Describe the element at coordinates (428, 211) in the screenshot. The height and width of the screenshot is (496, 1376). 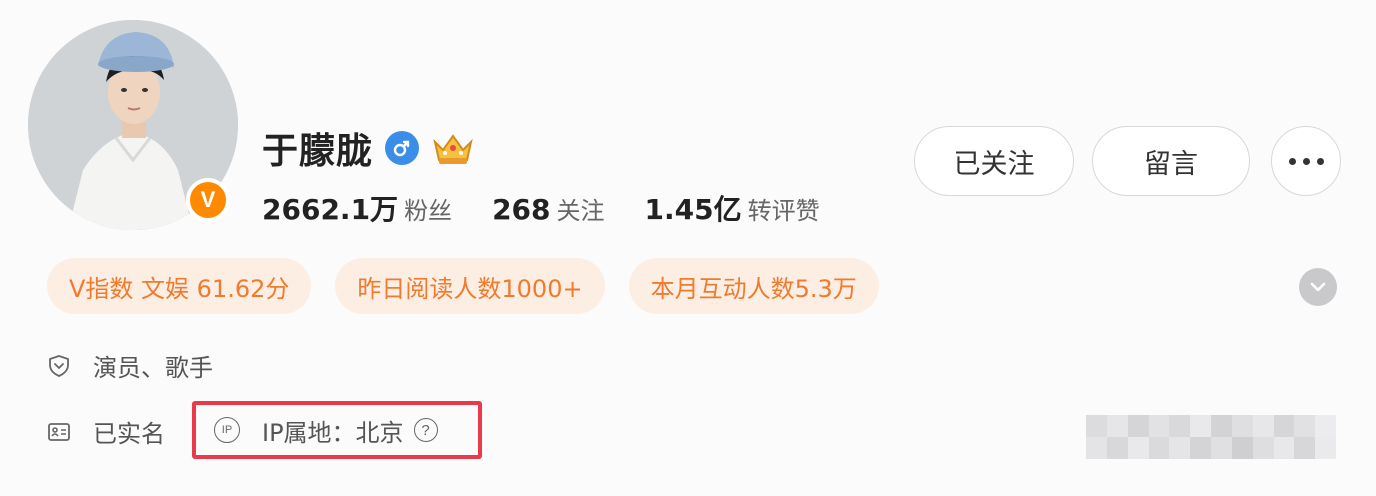
I see `stat-label: 粉丝` at that location.